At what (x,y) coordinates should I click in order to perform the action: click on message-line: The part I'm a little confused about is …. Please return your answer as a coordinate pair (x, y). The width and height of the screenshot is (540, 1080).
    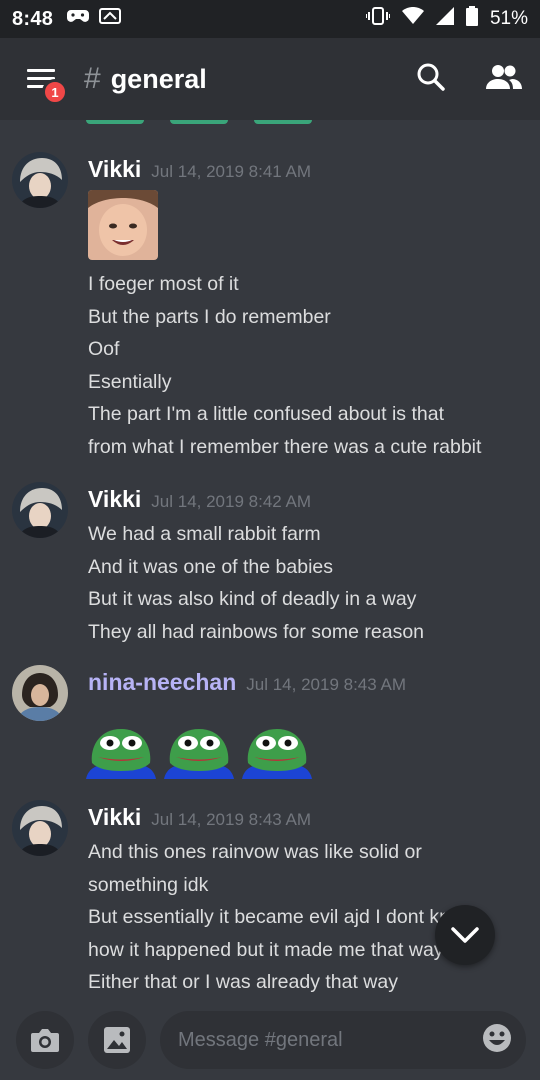
    Looking at the image, I should click on (266, 414).